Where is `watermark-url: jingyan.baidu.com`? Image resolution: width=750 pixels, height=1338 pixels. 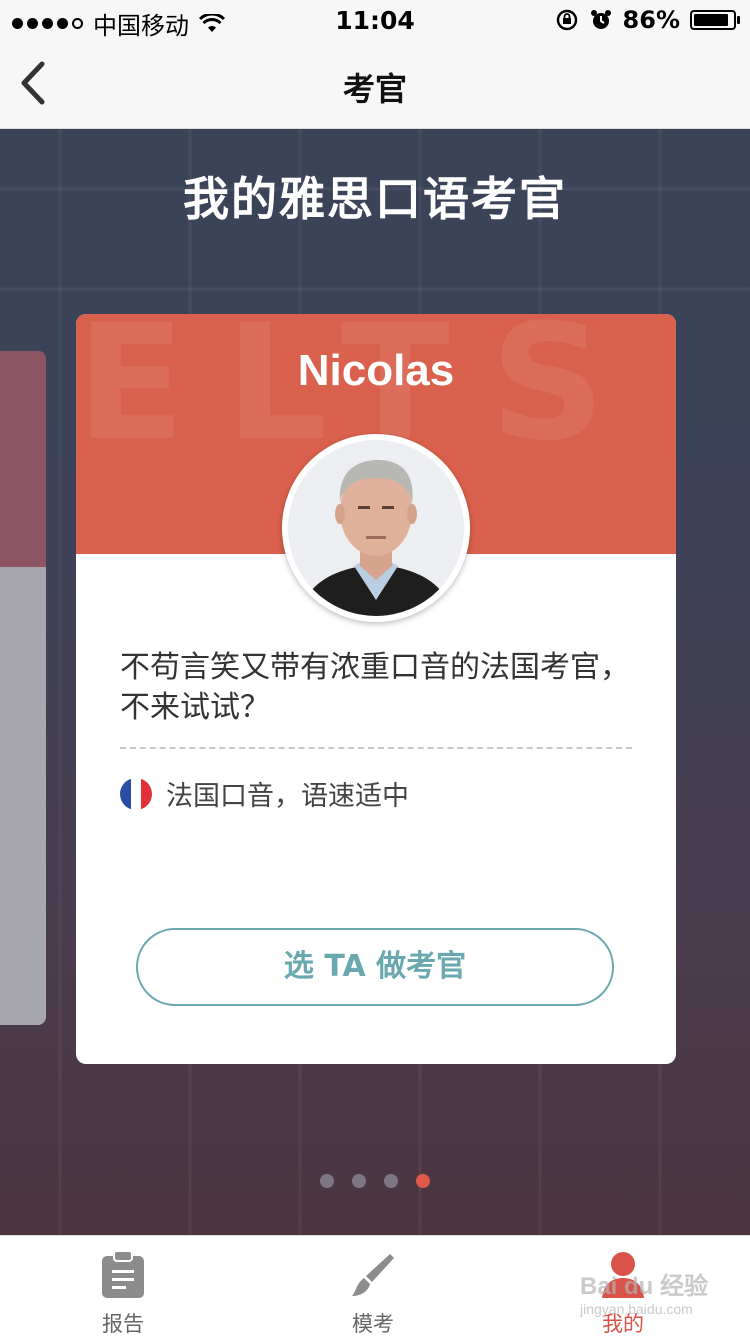
watermark-url: jingyan.baidu.com is located at coordinates (636, 1309).